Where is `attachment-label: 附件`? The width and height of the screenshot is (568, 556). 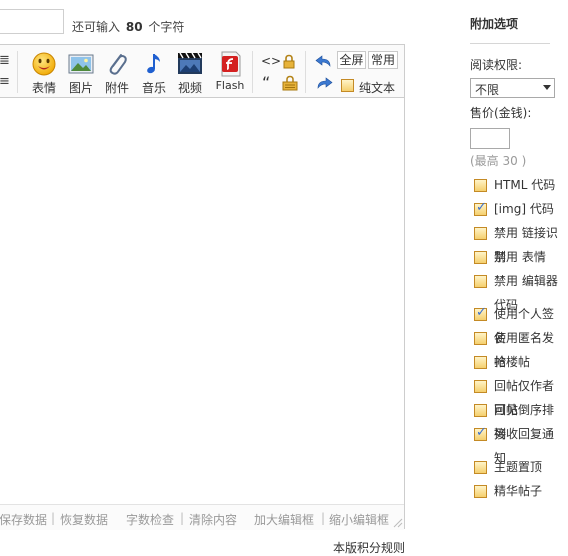 attachment-label: 附件 is located at coordinates (116, 88).